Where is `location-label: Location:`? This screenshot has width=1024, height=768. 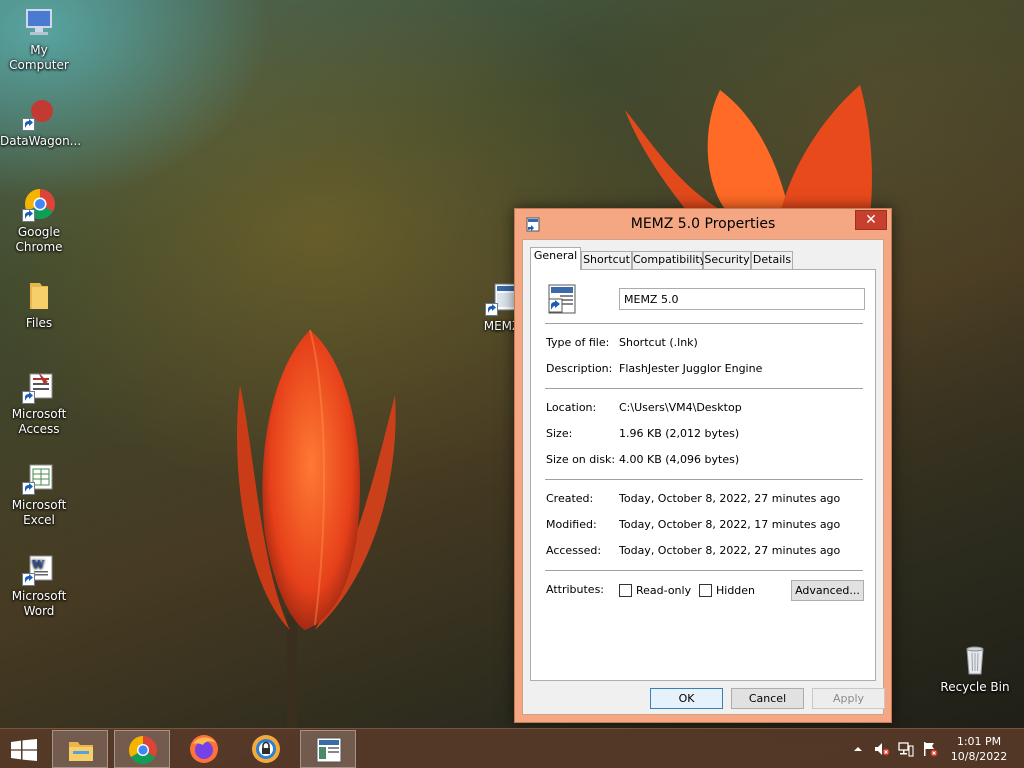 location-label: Location: is located at coordinates (571, 407).